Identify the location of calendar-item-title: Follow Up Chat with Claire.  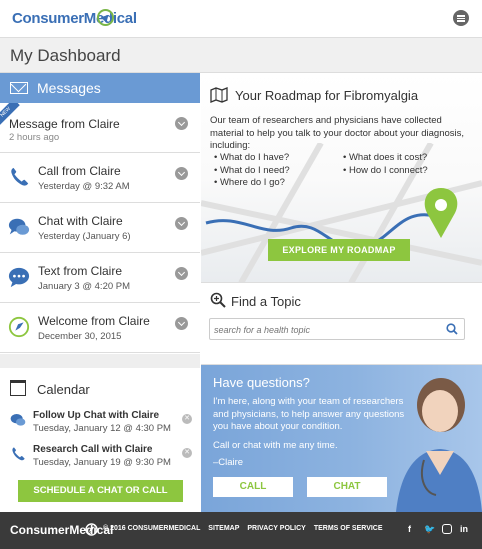
(96, 415).